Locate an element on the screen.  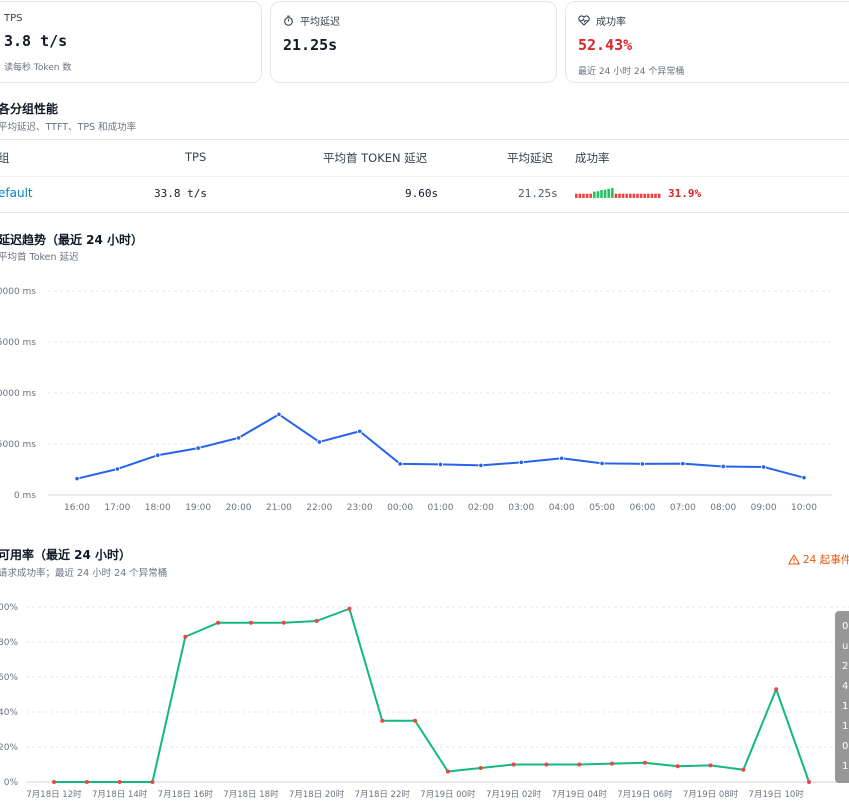
y-tick-label: 20% is located at coordinates (9, 748).